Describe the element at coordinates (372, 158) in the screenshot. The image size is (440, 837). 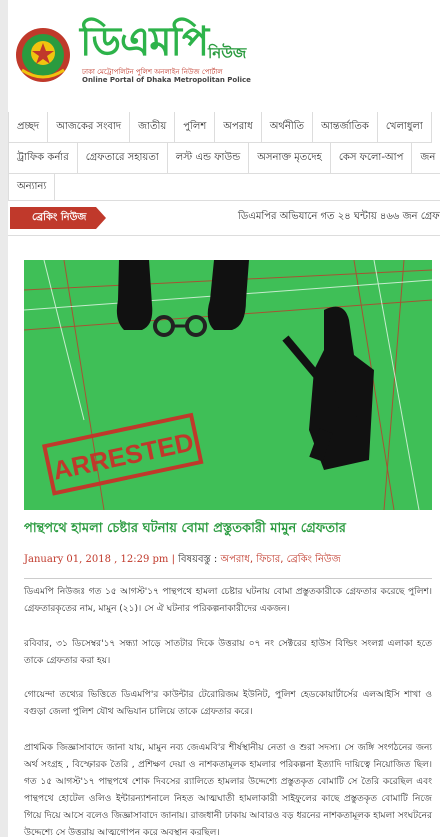
I see `nav-item-case-followup: কেস ফলো-আপ` at that location.